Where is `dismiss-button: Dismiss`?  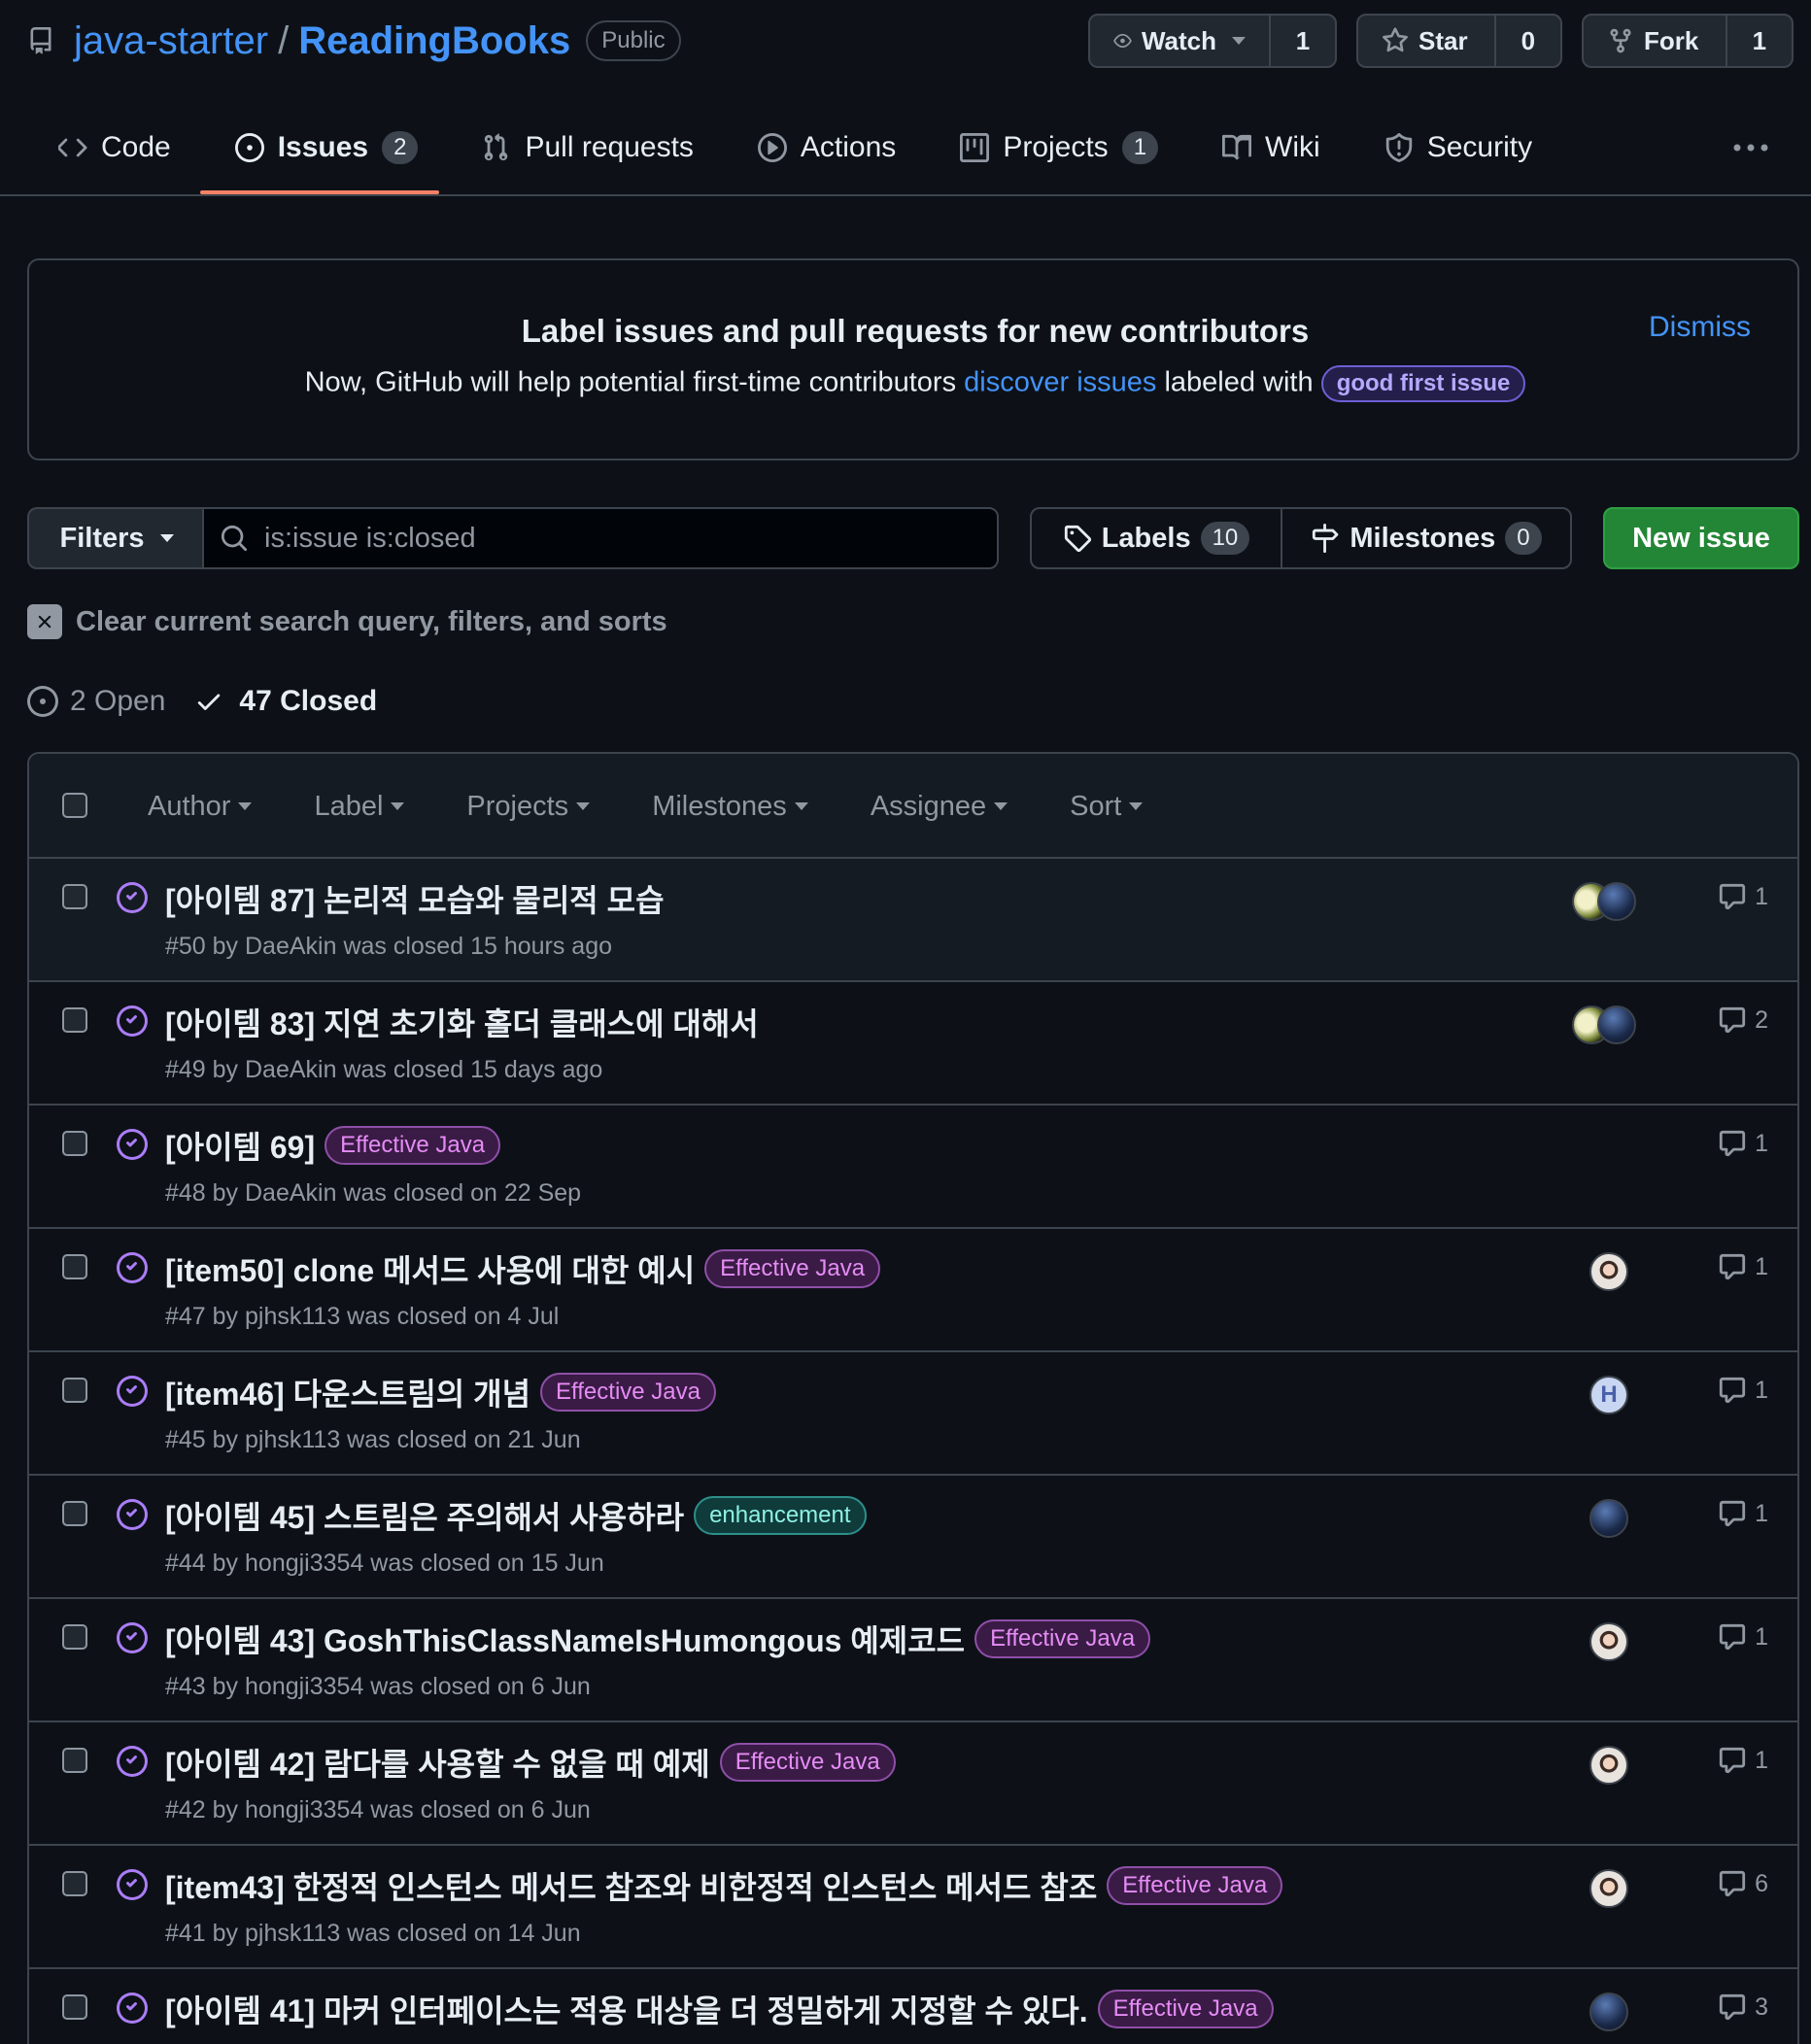 dismiss-button: Dismiss is located at coordinates (1700, 327).